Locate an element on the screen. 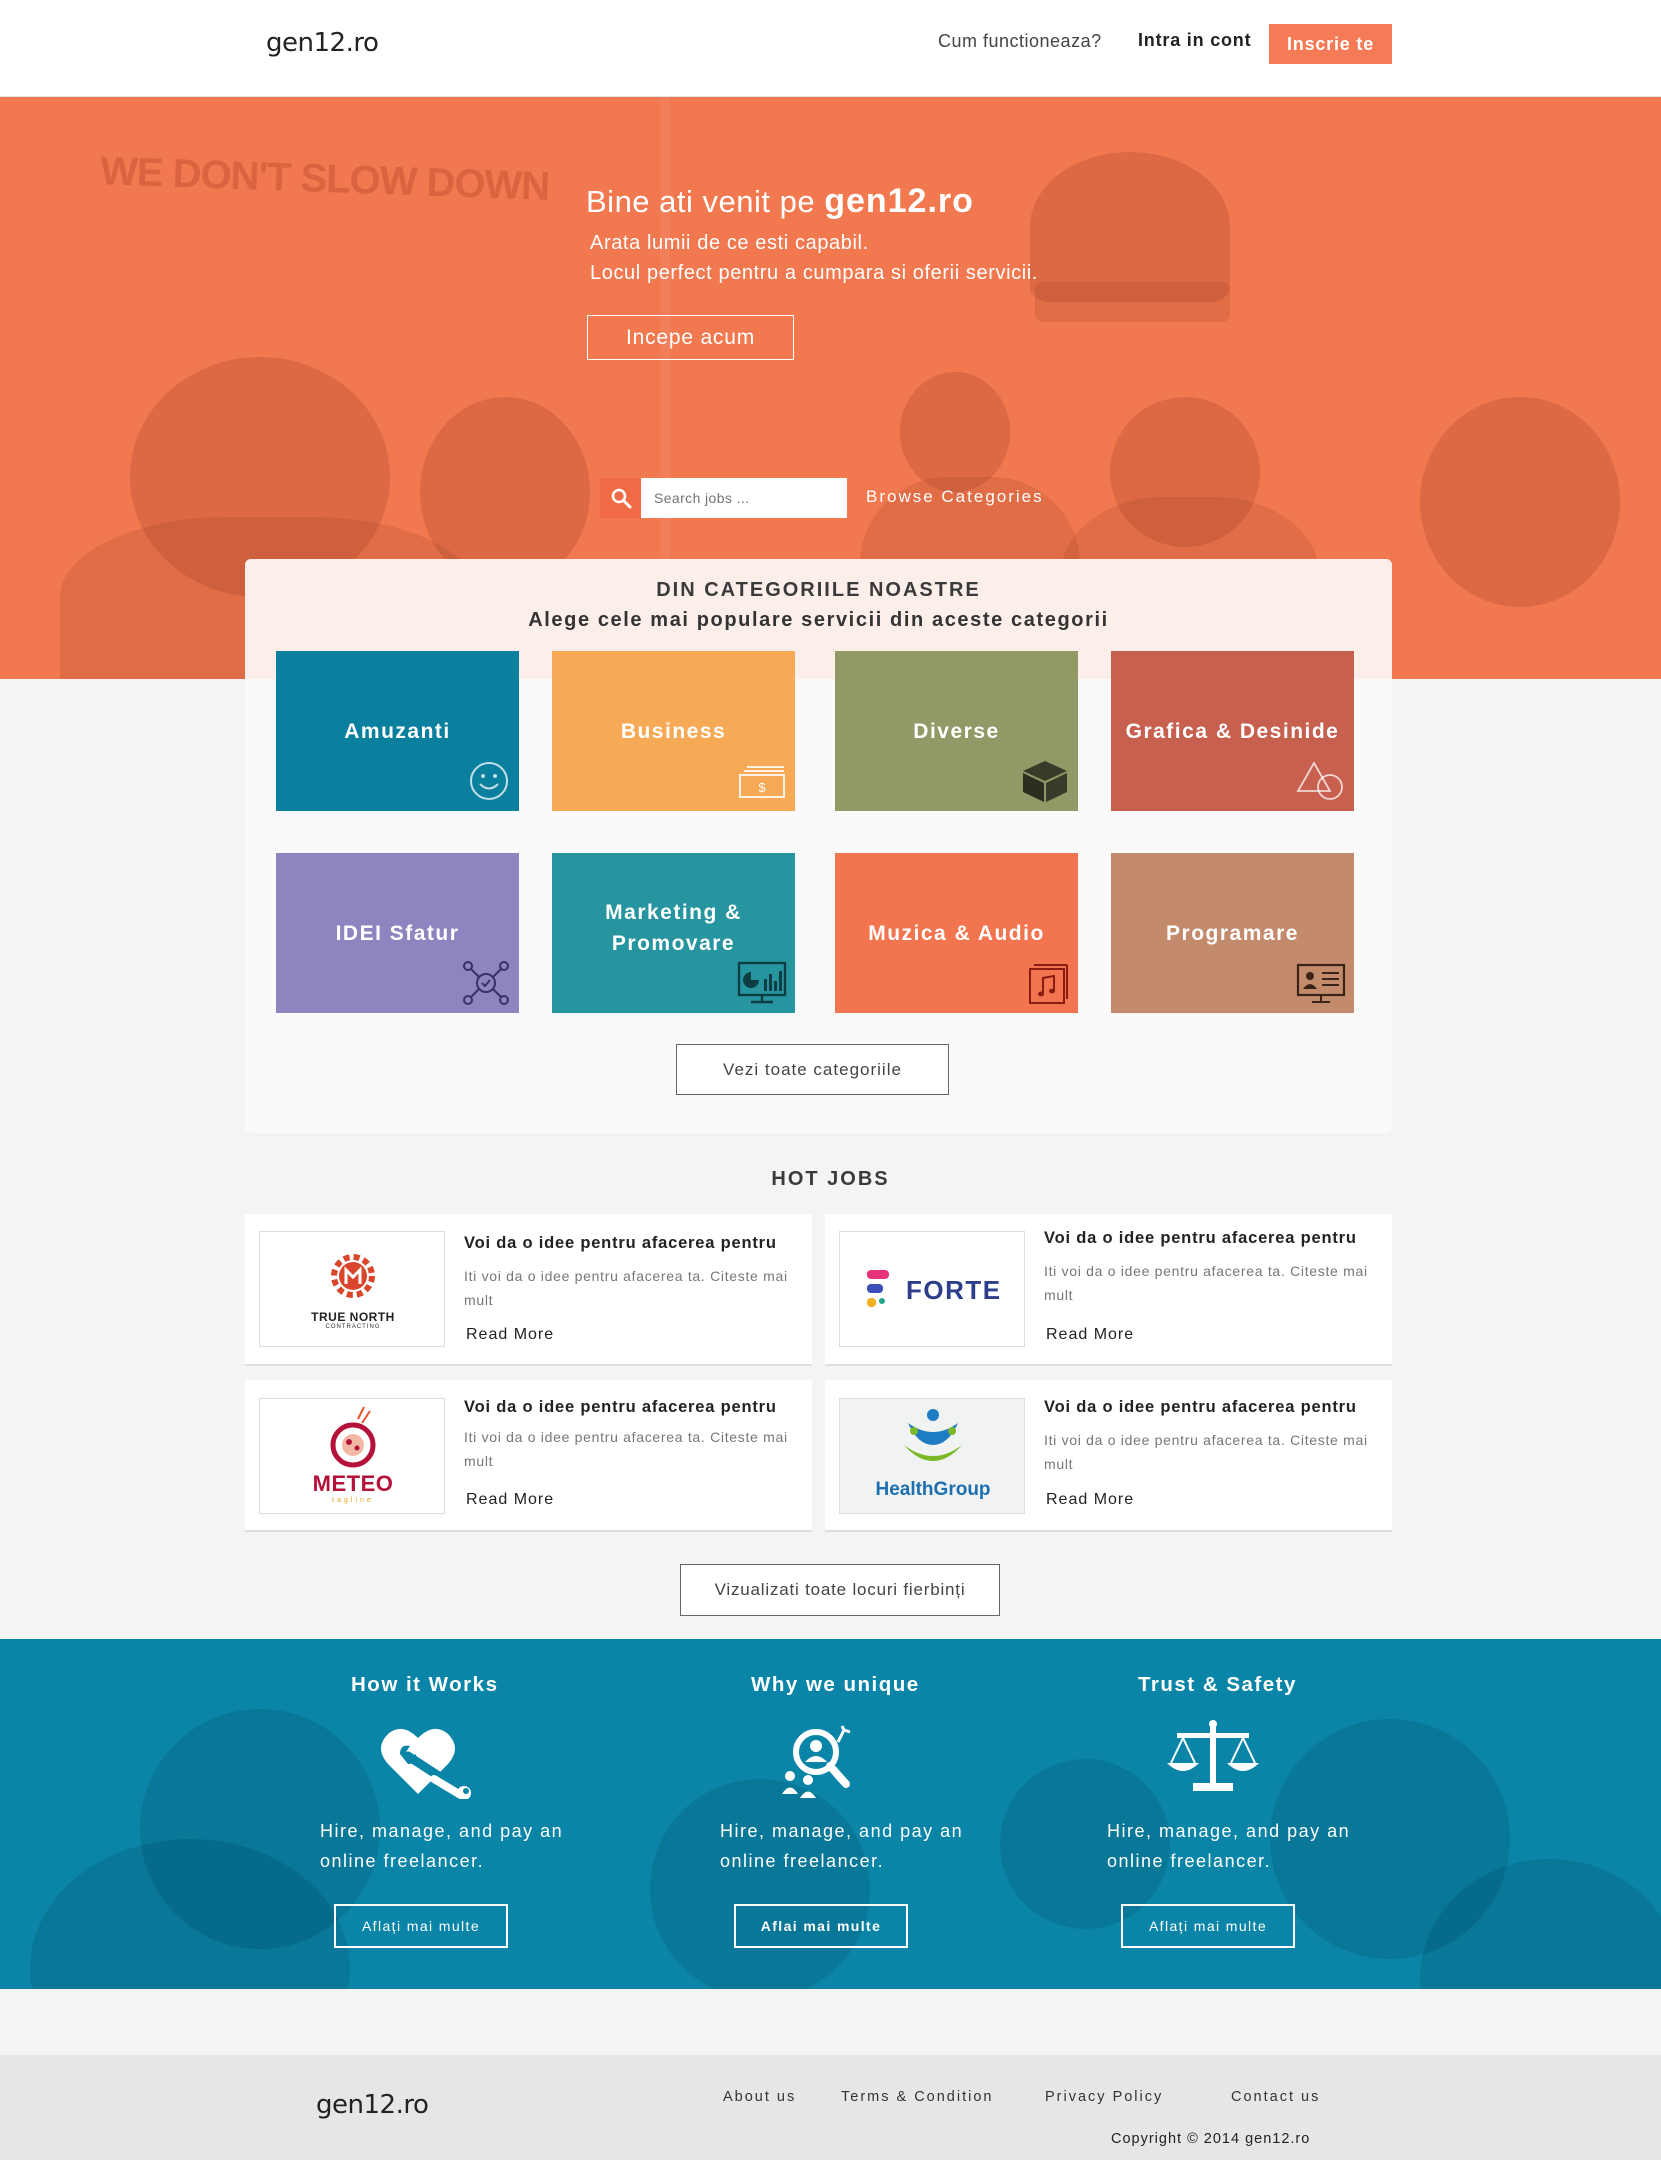 This screenshot has height=2160, width=1661. job-logo-meteo: METEO tagline is located at coordinates (352, 1456).